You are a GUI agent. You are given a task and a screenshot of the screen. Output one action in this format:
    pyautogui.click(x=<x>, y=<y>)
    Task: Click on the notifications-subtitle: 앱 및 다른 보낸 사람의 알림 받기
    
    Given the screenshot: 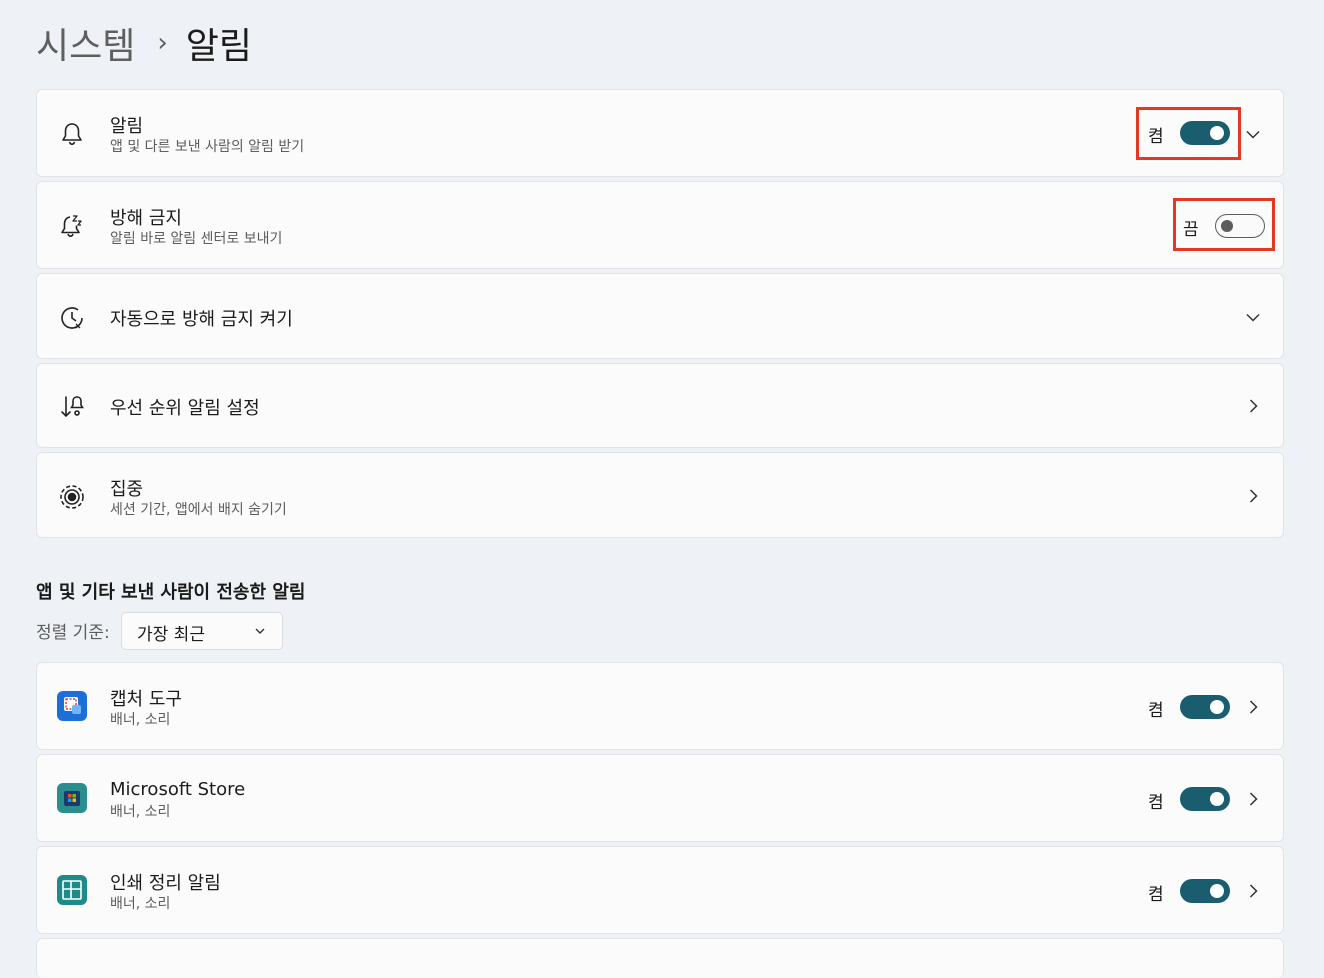 What is the action you would take?
    pyautogui.click(x=207, y=147)
    